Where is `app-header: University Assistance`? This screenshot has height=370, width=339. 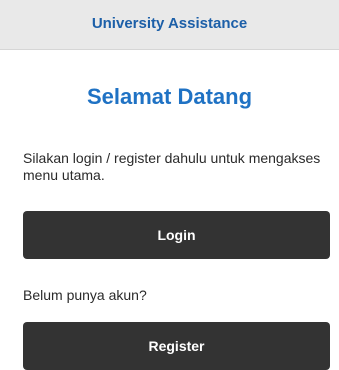 app-header: University Assistance is located at coordinates (169, 25).